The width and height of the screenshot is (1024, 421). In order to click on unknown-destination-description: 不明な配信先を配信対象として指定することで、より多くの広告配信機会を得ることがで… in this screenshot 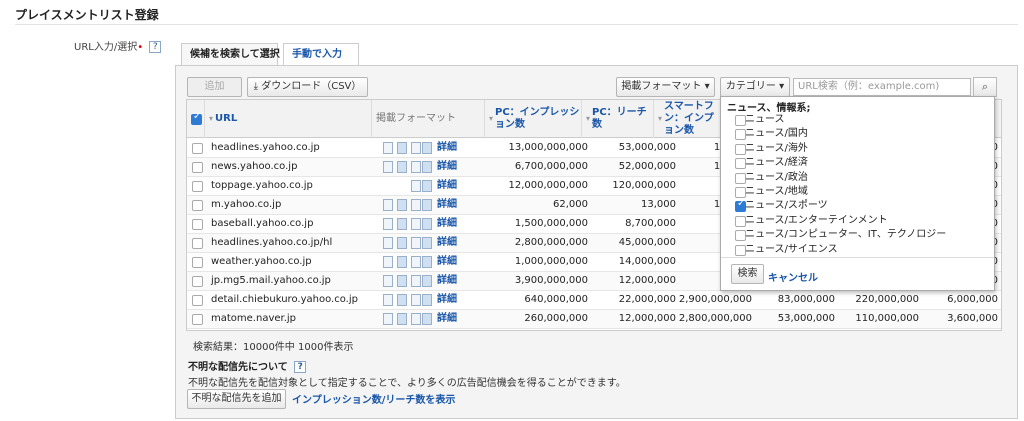, I will do `click(407, 383)`.